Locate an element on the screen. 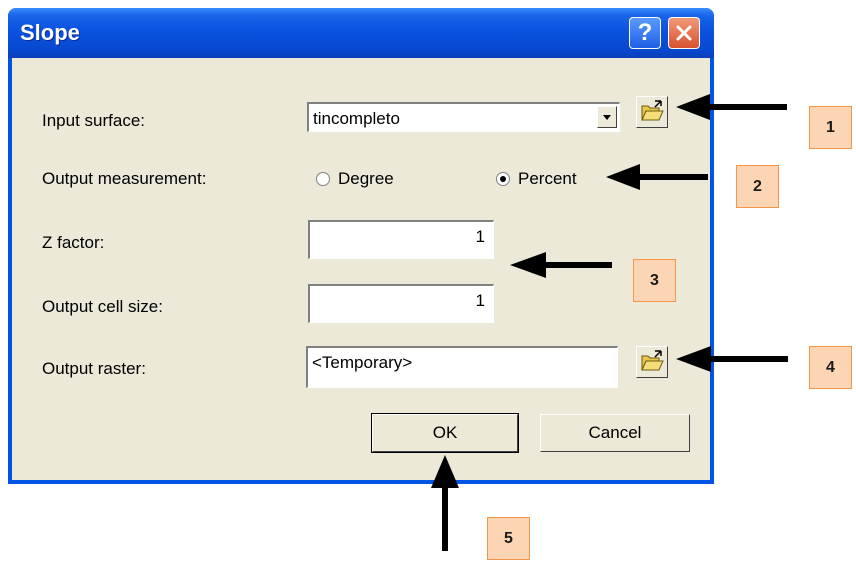  callout-1: 1 is located at coordinates (830, 127).